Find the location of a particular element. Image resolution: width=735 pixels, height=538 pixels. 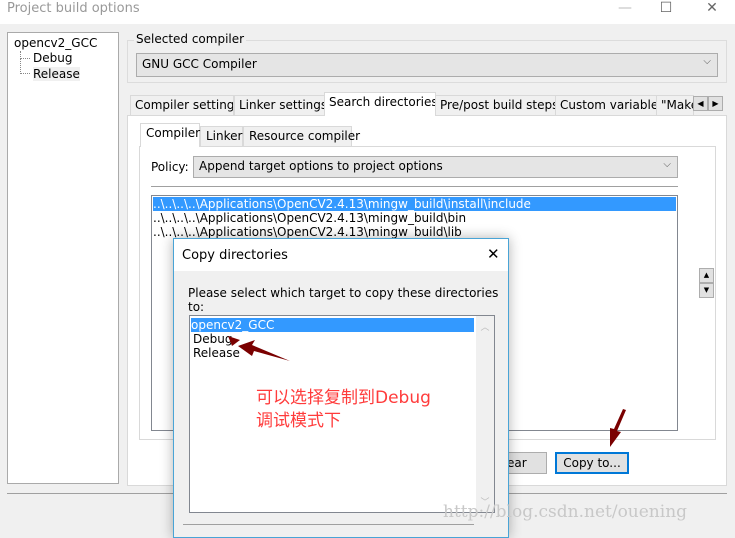

arrow-to-copy-button-icon is located at coordinates (618, 428).